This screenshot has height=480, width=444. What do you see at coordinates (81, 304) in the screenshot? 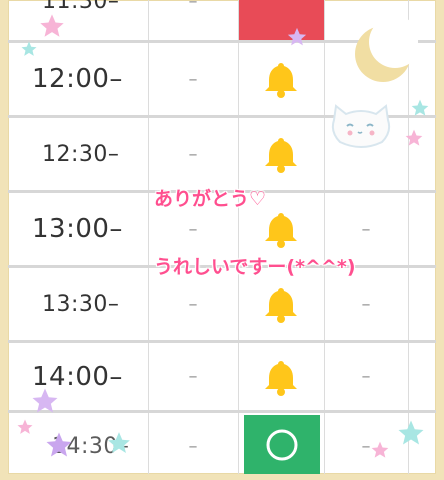
I see `time-label: 13:30–` at bounding box center [81, 304].